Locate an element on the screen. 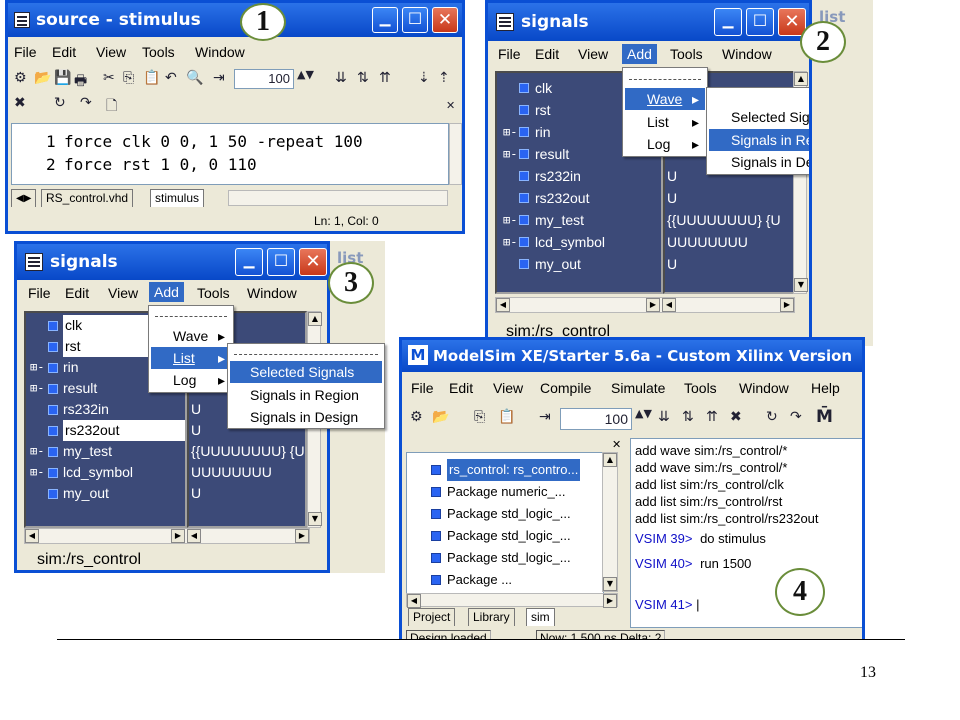 This screenshot has width=960, height=720. zoom-field: 100 is located at coordinates (596, 419).